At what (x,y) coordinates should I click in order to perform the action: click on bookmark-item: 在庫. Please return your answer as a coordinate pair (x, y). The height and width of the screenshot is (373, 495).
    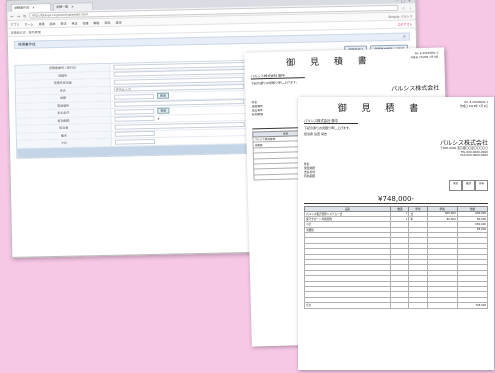
    Looking at the image, I should click on (85, 23).